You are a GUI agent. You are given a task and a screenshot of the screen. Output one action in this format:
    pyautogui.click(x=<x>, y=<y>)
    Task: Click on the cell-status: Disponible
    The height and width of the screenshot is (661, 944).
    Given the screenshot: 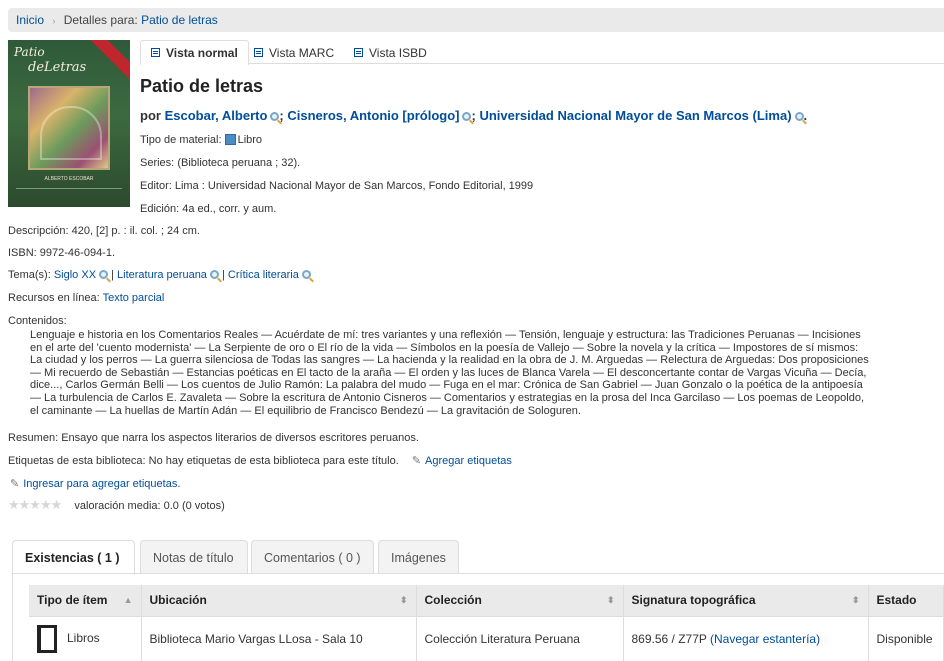 What is the action you would take?
    pyautogui.click(x=906, y=638)
    